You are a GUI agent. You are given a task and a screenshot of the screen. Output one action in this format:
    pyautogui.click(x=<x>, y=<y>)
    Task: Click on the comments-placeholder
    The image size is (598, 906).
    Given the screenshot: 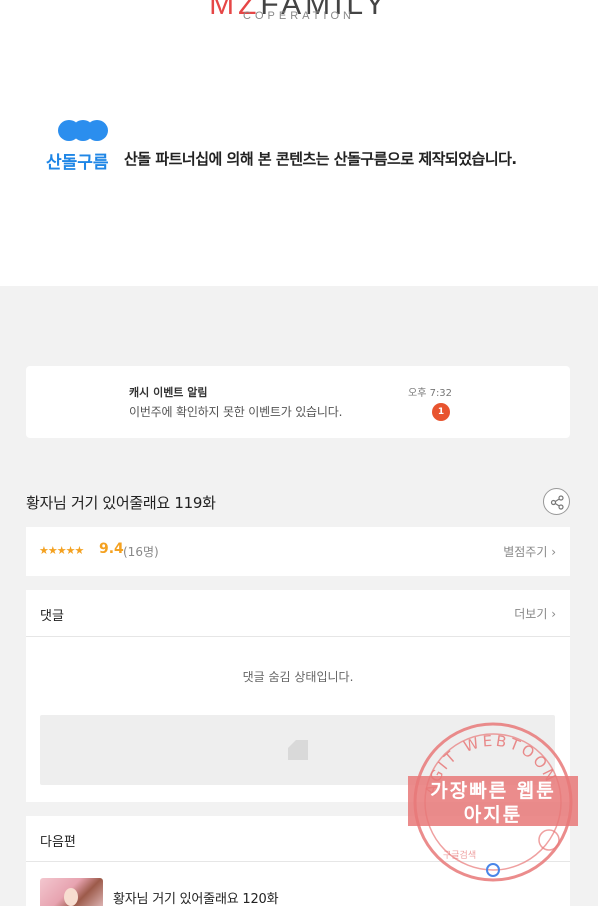 What is the action you would take?
    pyautogui.click(x=297, y=750)
    